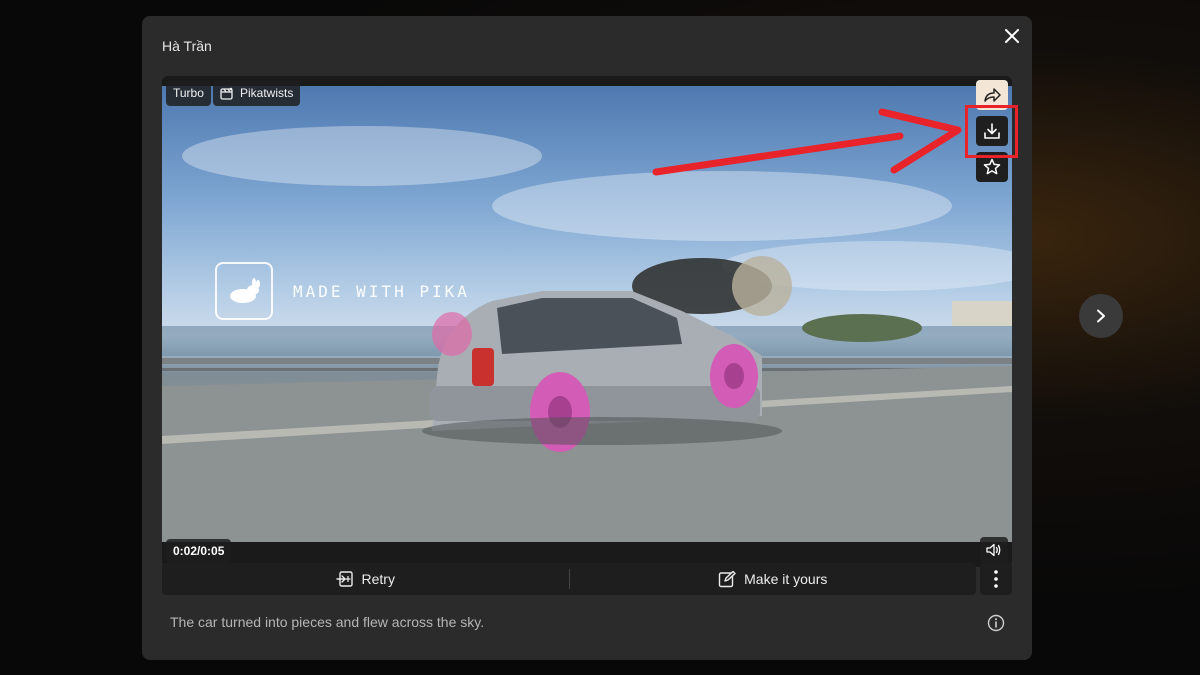 Image resolution: width=1200 pixels, height=675 pixels. I want to click on rabbit-icon, so click(245, 290).